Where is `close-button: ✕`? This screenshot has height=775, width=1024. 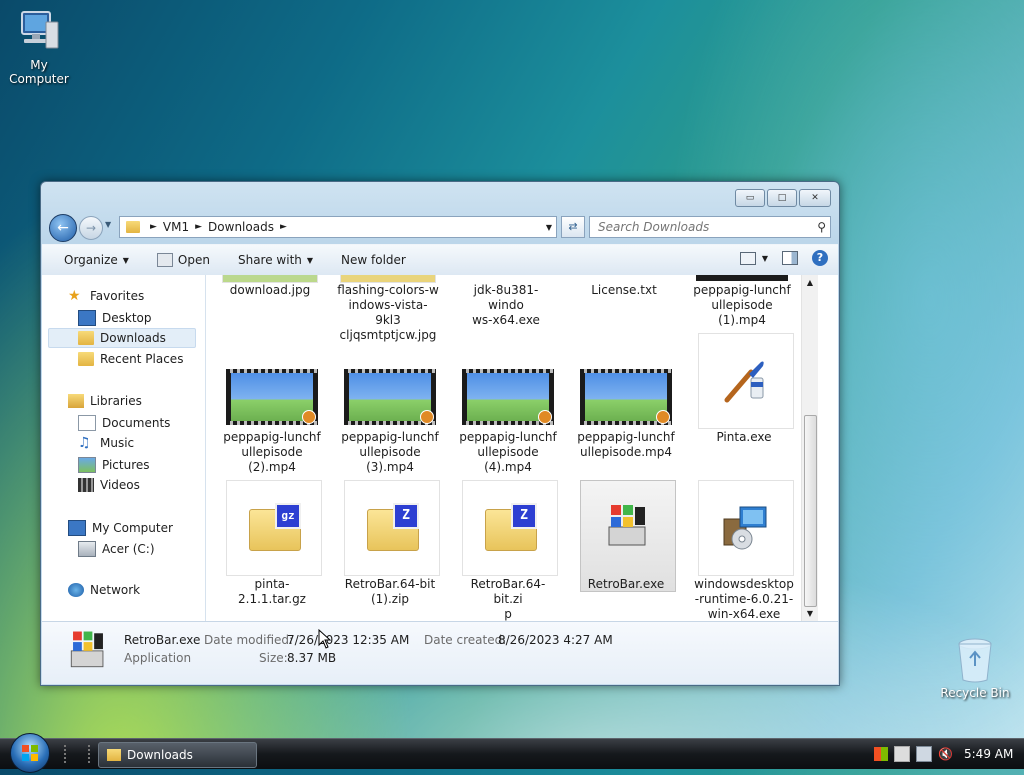
close-button: ✕ is located at coordinates (815, 198).